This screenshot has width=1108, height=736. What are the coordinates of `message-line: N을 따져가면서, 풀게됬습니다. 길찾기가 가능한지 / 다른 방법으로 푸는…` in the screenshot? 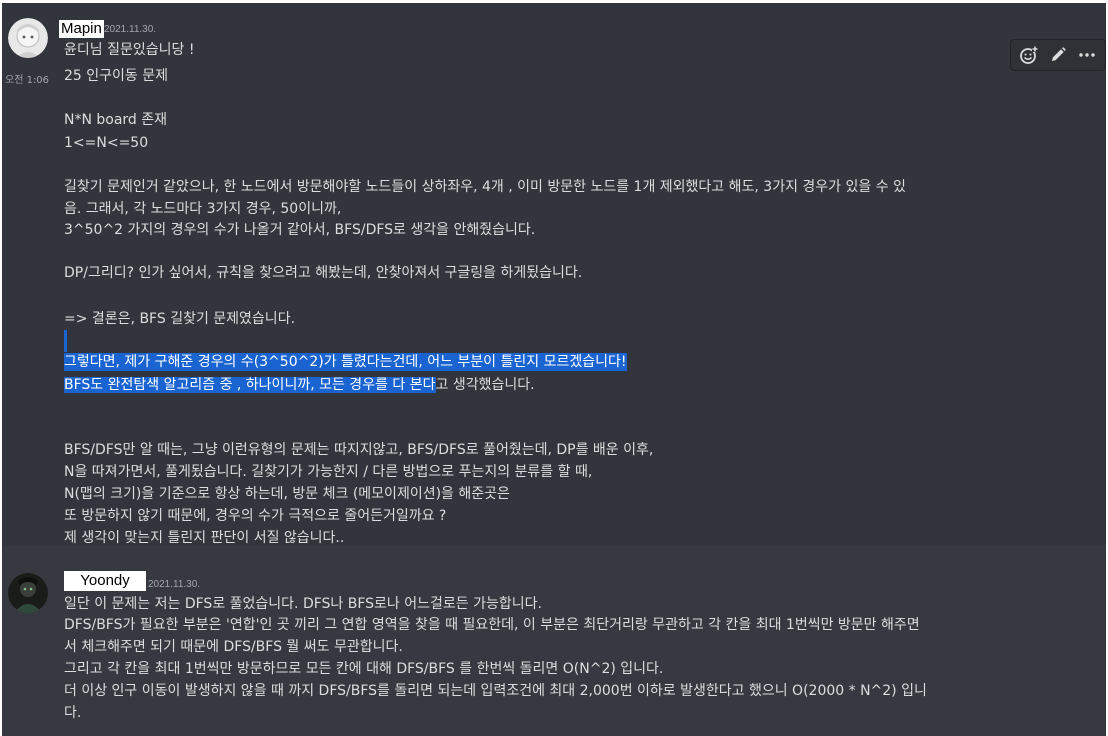 It's located at (328, 472).